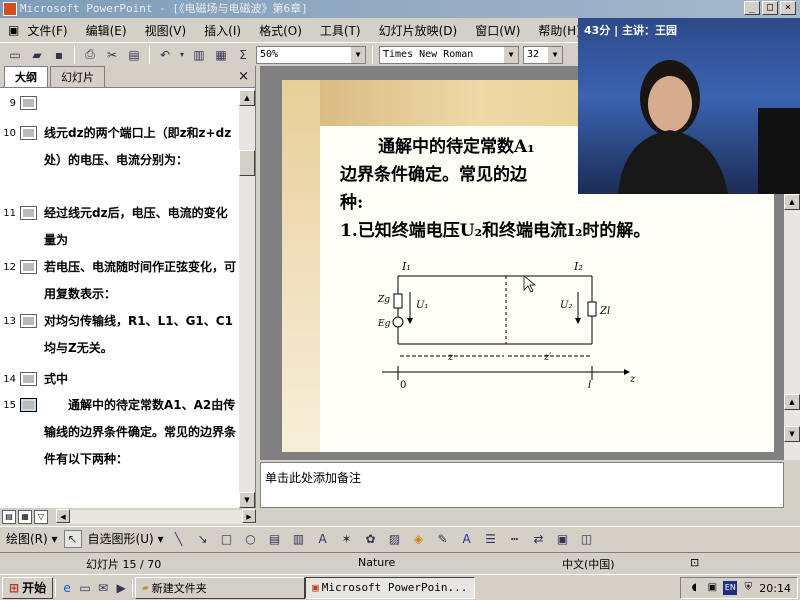 This screenshot has width=800, height=600. What do you see at coordinates (227, 539) in the screenshot?
I see `rectangle-tool-icon: □` at bounding box center [227, 539].